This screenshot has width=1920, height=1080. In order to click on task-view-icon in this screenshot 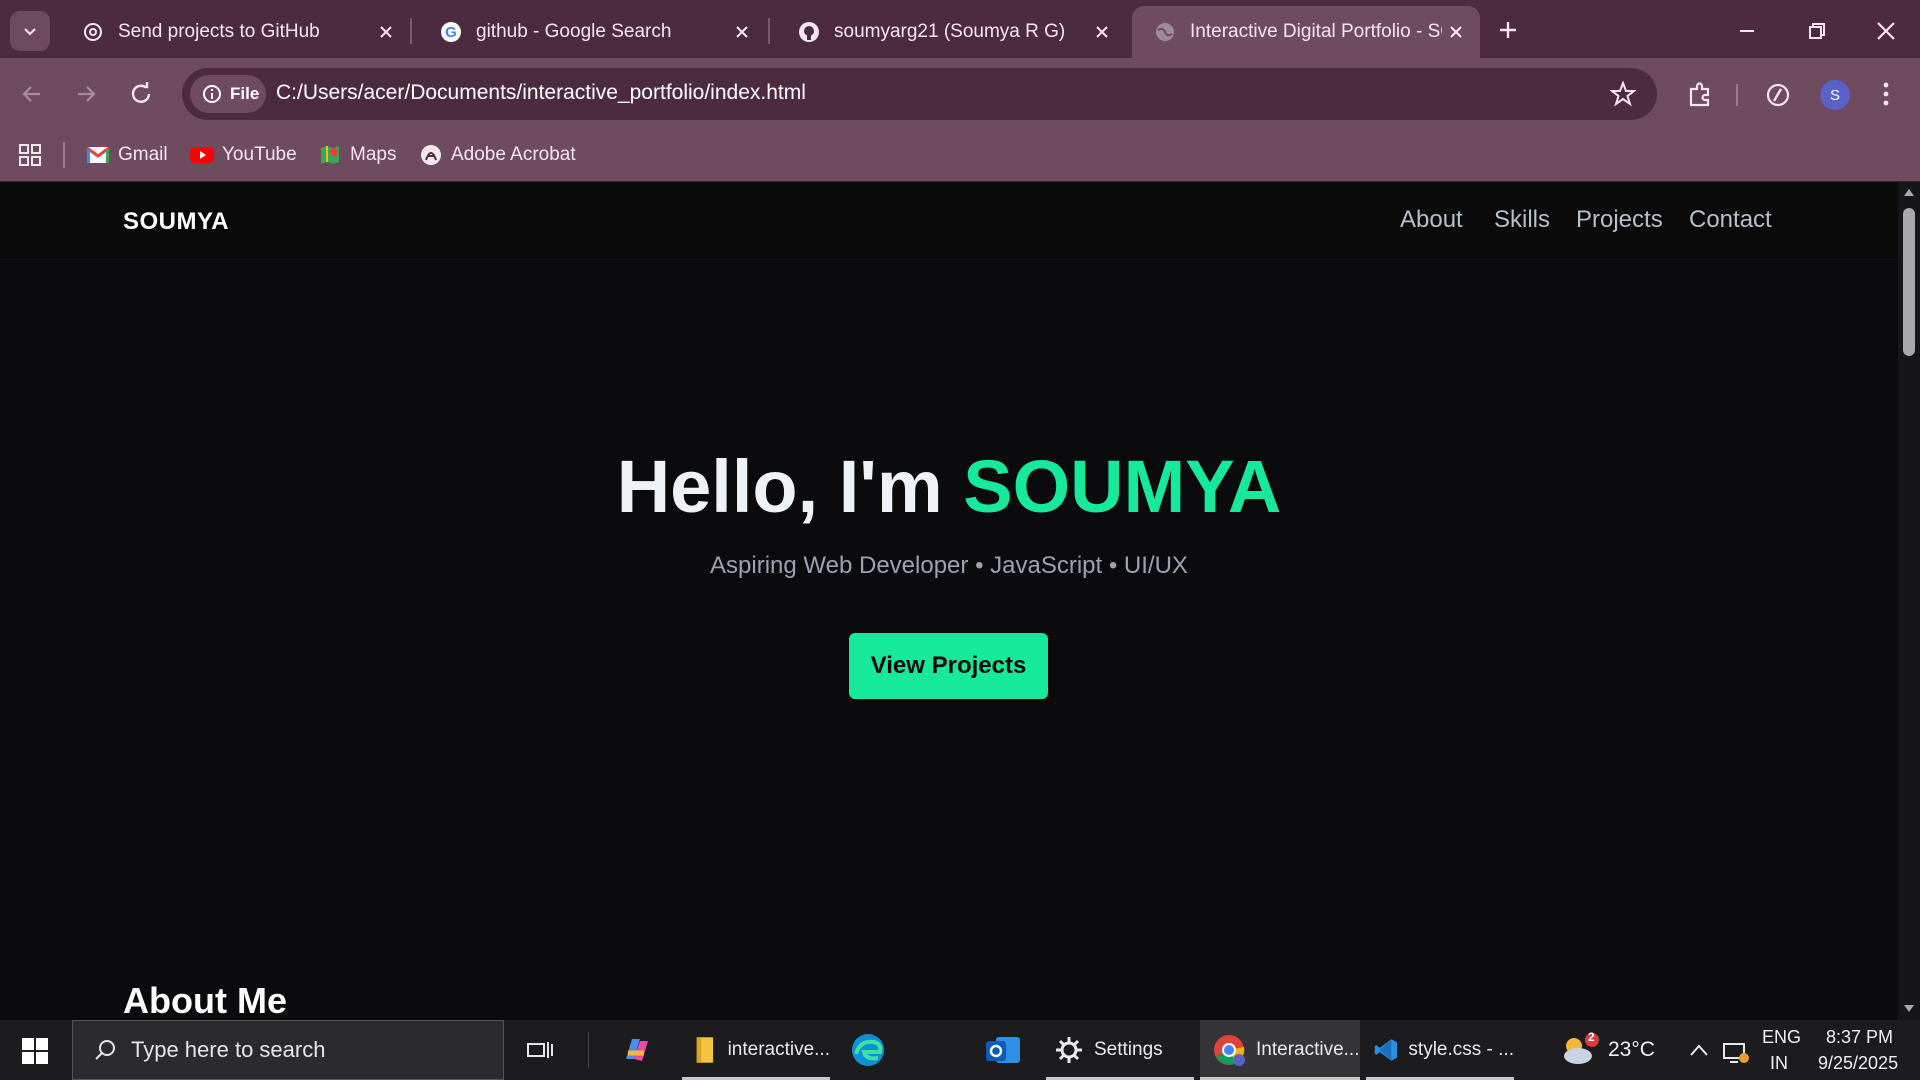, I will do `click(540, 1050)`.